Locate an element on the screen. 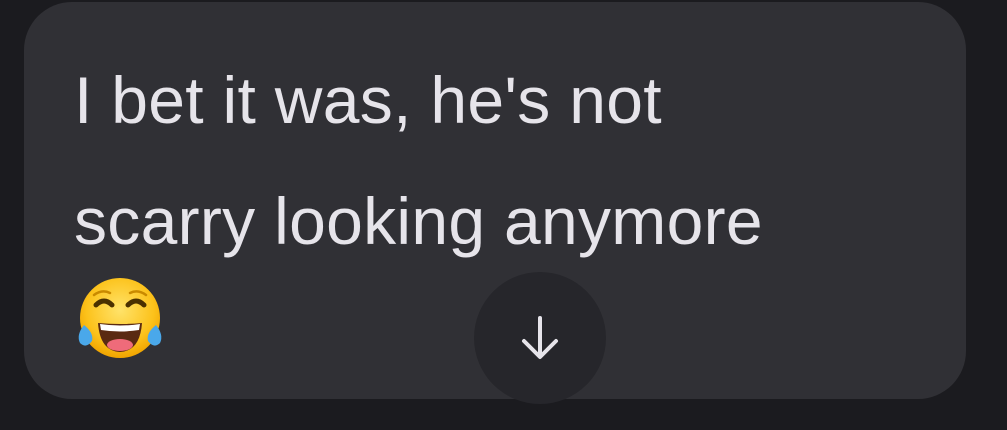 The height and width of the screenshot is (430, 1007). message-line-2: scarry looking anymore is located at coordinates (418, 221).